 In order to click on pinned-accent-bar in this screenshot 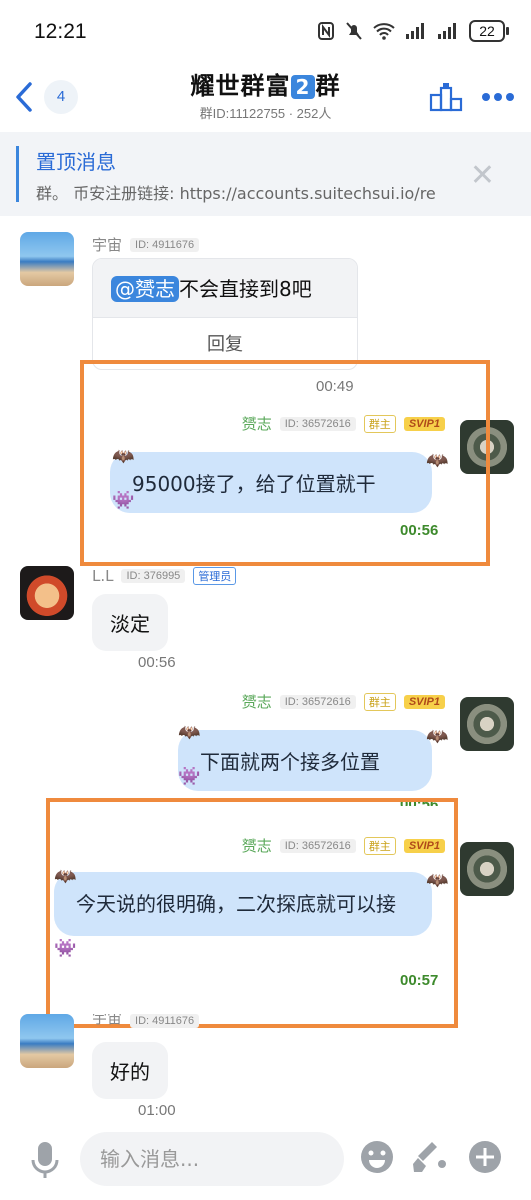, I will do `click(17, 174)`.